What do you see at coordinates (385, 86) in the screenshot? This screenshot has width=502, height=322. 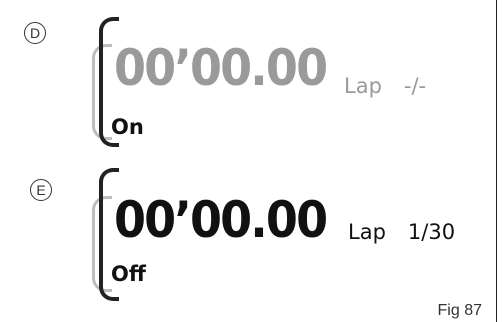 I see `lap-counter-d: Lap -/-` at bounding box center [385, 86].